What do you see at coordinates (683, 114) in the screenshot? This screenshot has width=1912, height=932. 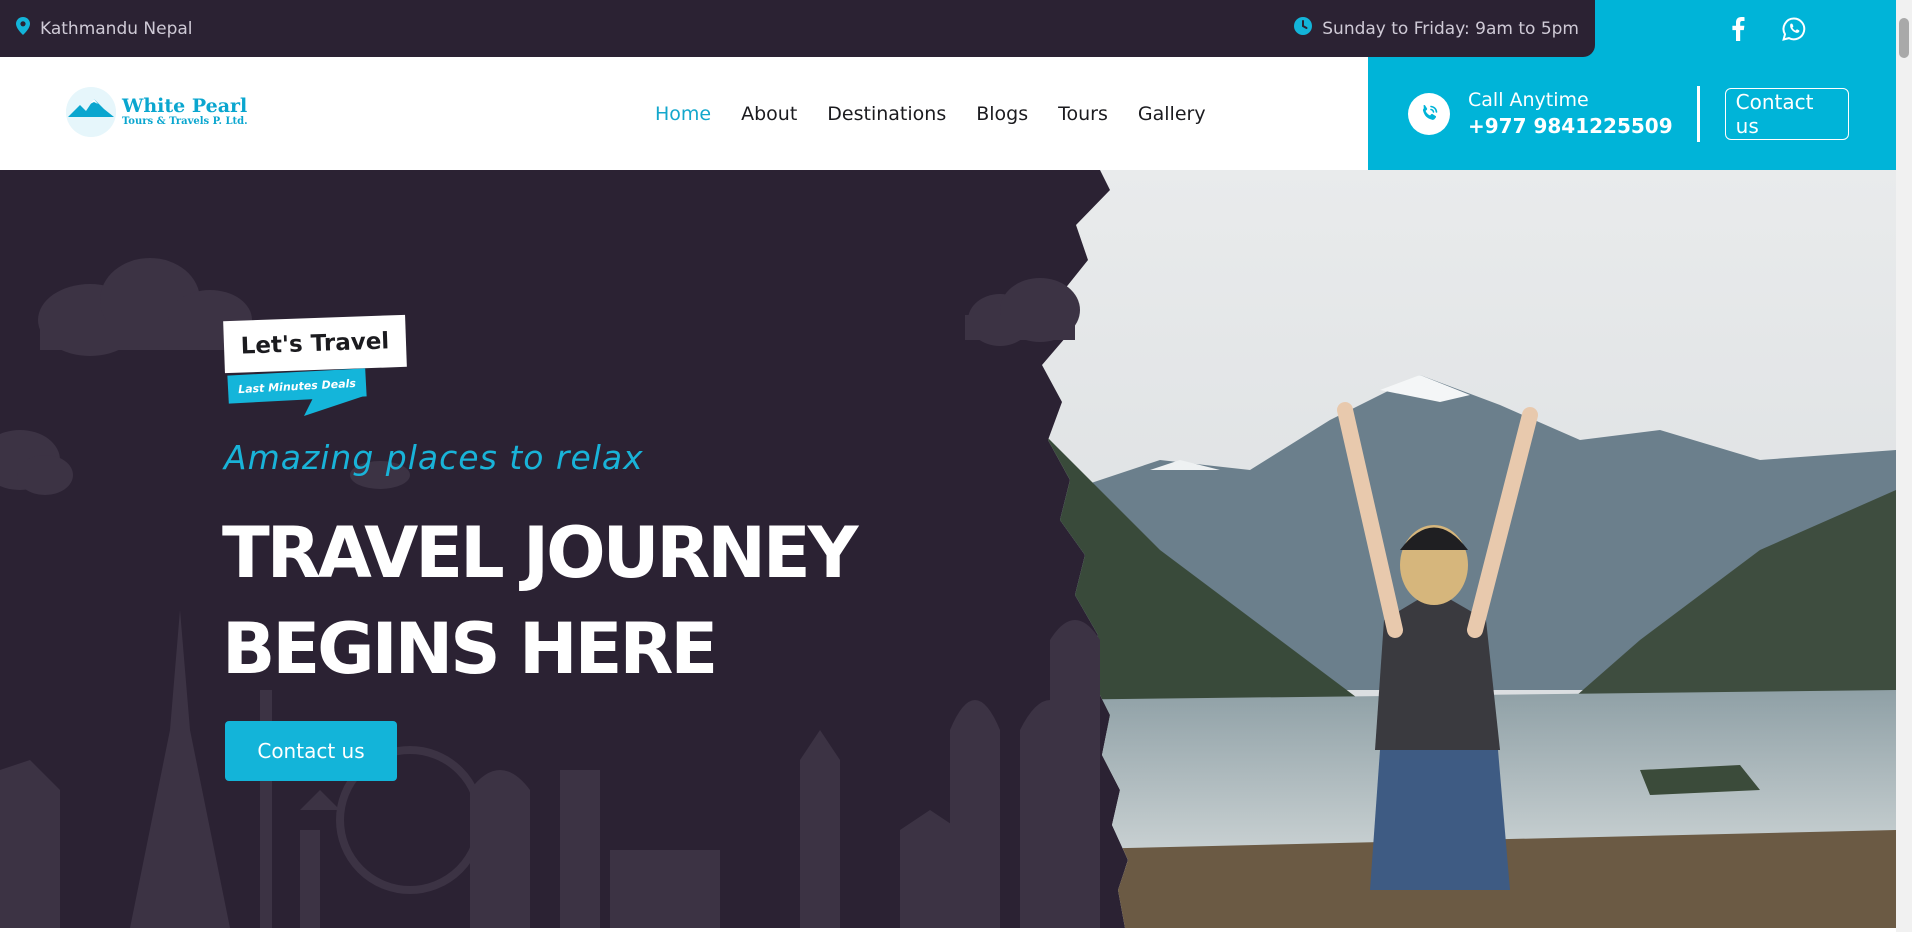 I see `nav-home: Home` at bounding box center [683, 114].